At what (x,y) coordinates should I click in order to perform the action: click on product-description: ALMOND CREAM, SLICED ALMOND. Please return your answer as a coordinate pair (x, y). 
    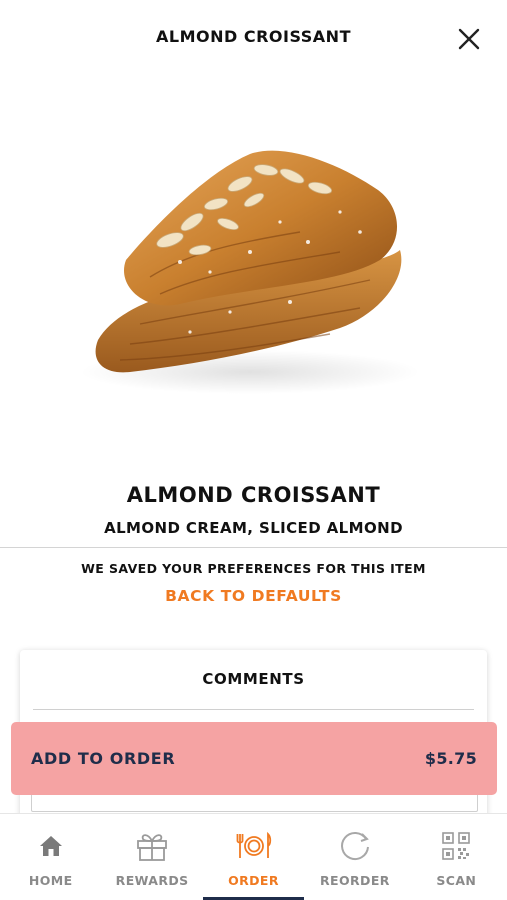
    Looking at the image, I should click on (253, 528).